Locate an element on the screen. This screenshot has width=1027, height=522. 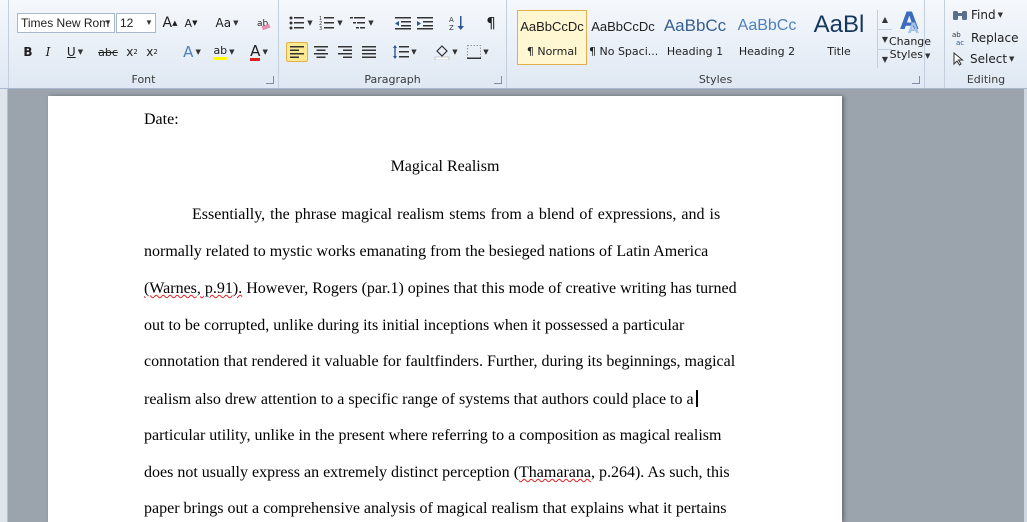
replace-button: ab ac Replace is located at coordinates (985, 38).